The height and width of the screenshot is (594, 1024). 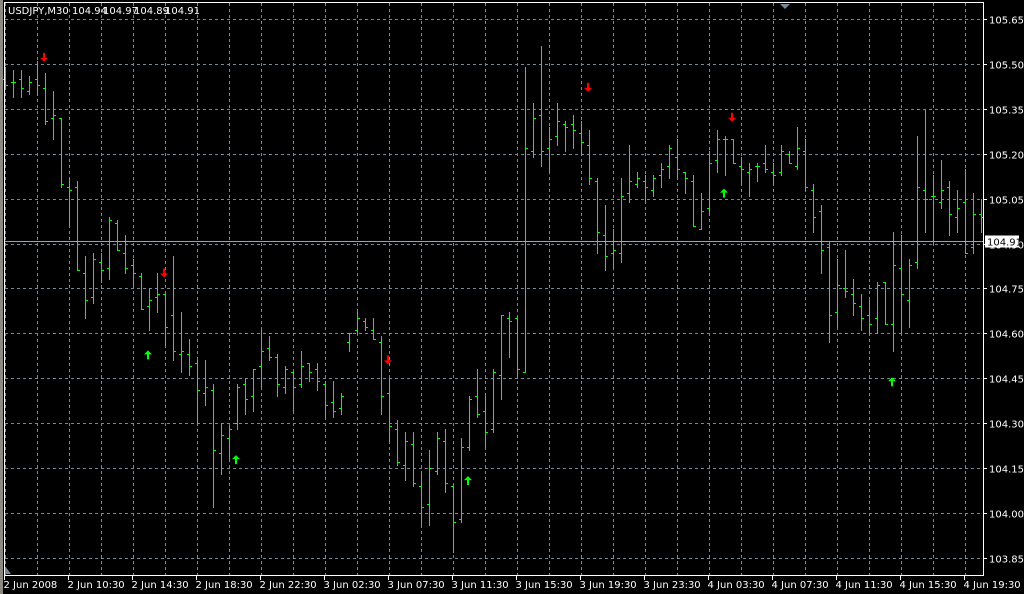 I want to click on header-close: 104.91, so click(x=182, y=11).